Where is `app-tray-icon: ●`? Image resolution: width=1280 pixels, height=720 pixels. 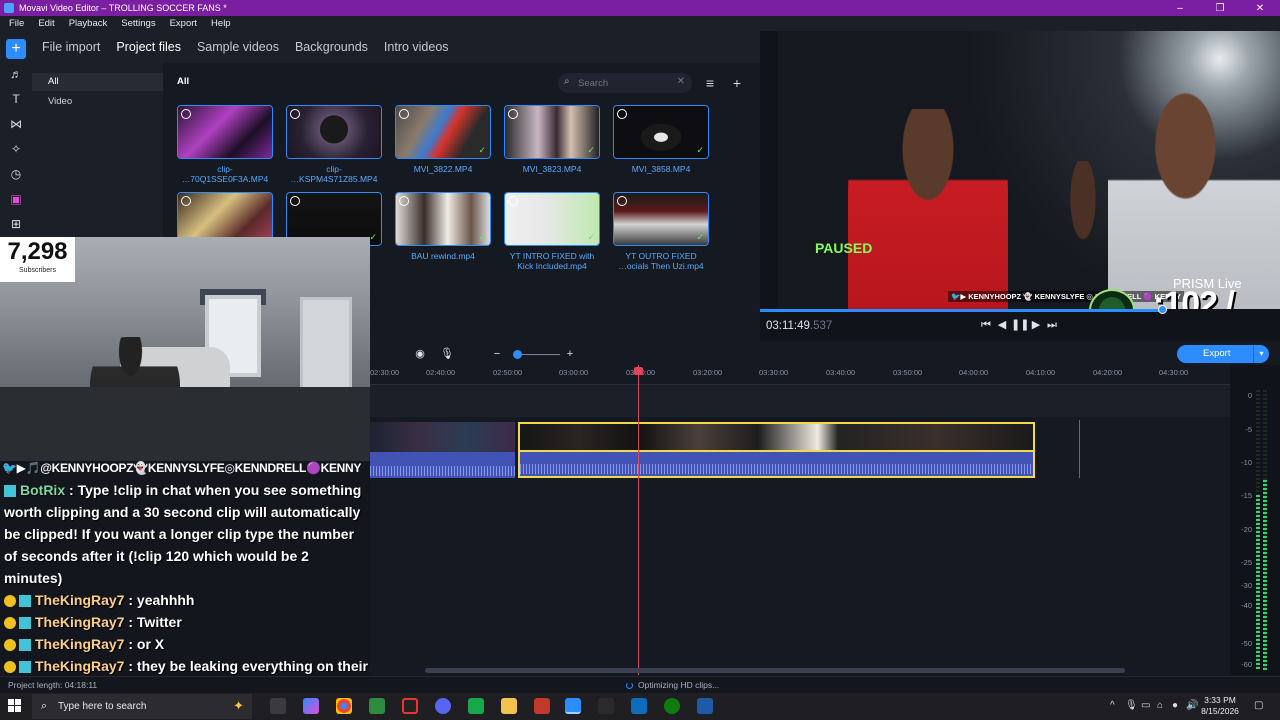 app-tray-icon: ● is located at coordinates (1175, 705).